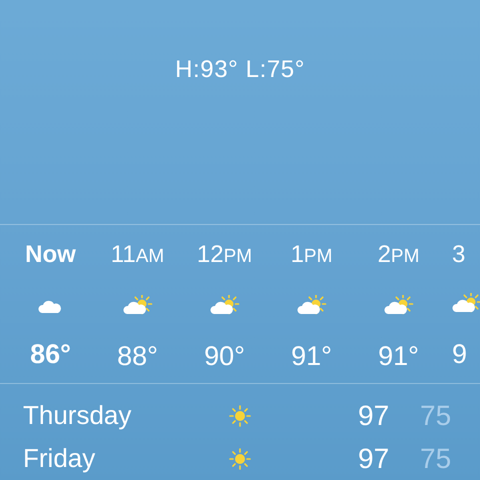 This screenshot has height=480, width=480. What do you see at coordinates (460, 353) in the screenshot?
I see `hour-temperature: 9` at bounding box center [460, 353].